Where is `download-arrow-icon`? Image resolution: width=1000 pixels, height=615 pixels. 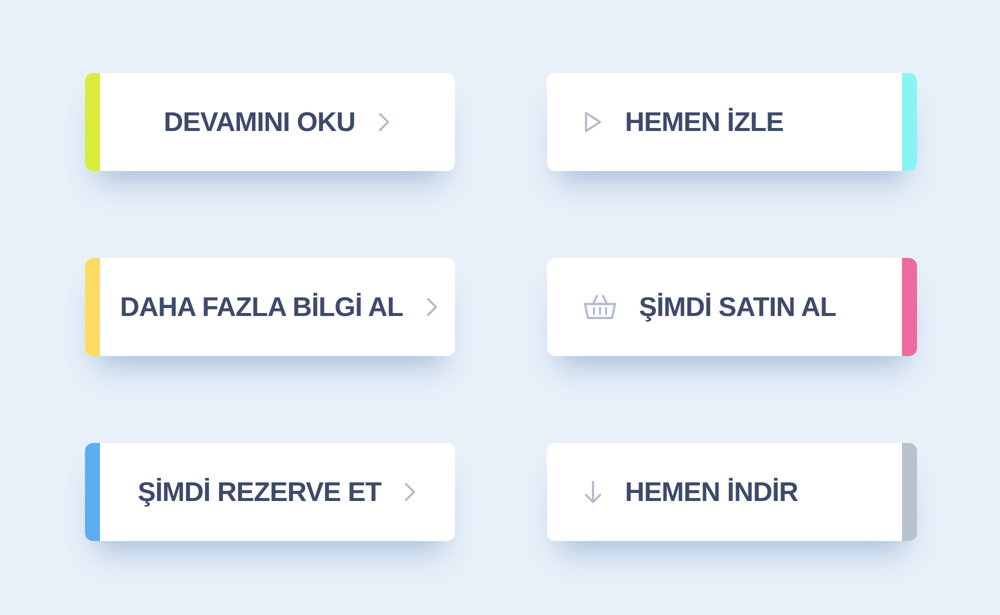
download-arrow-icon is located at coordinates (593, 492).